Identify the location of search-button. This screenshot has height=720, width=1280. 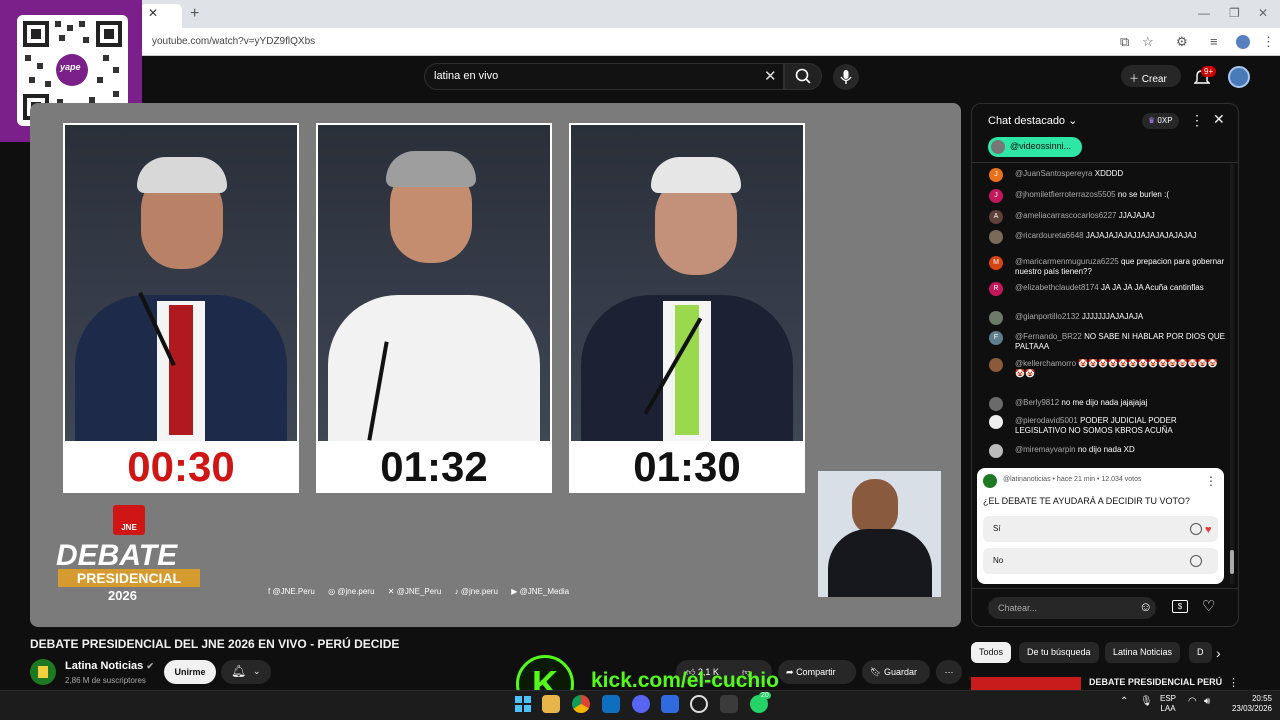
(803, 76).